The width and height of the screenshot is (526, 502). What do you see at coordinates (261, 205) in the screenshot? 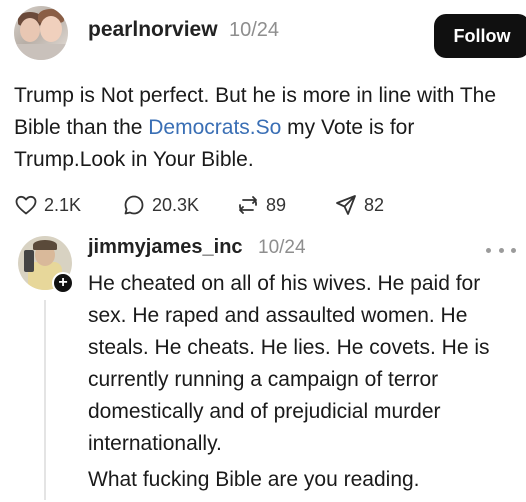
I see `repost-button: 89` at bounding box center [261, 205].